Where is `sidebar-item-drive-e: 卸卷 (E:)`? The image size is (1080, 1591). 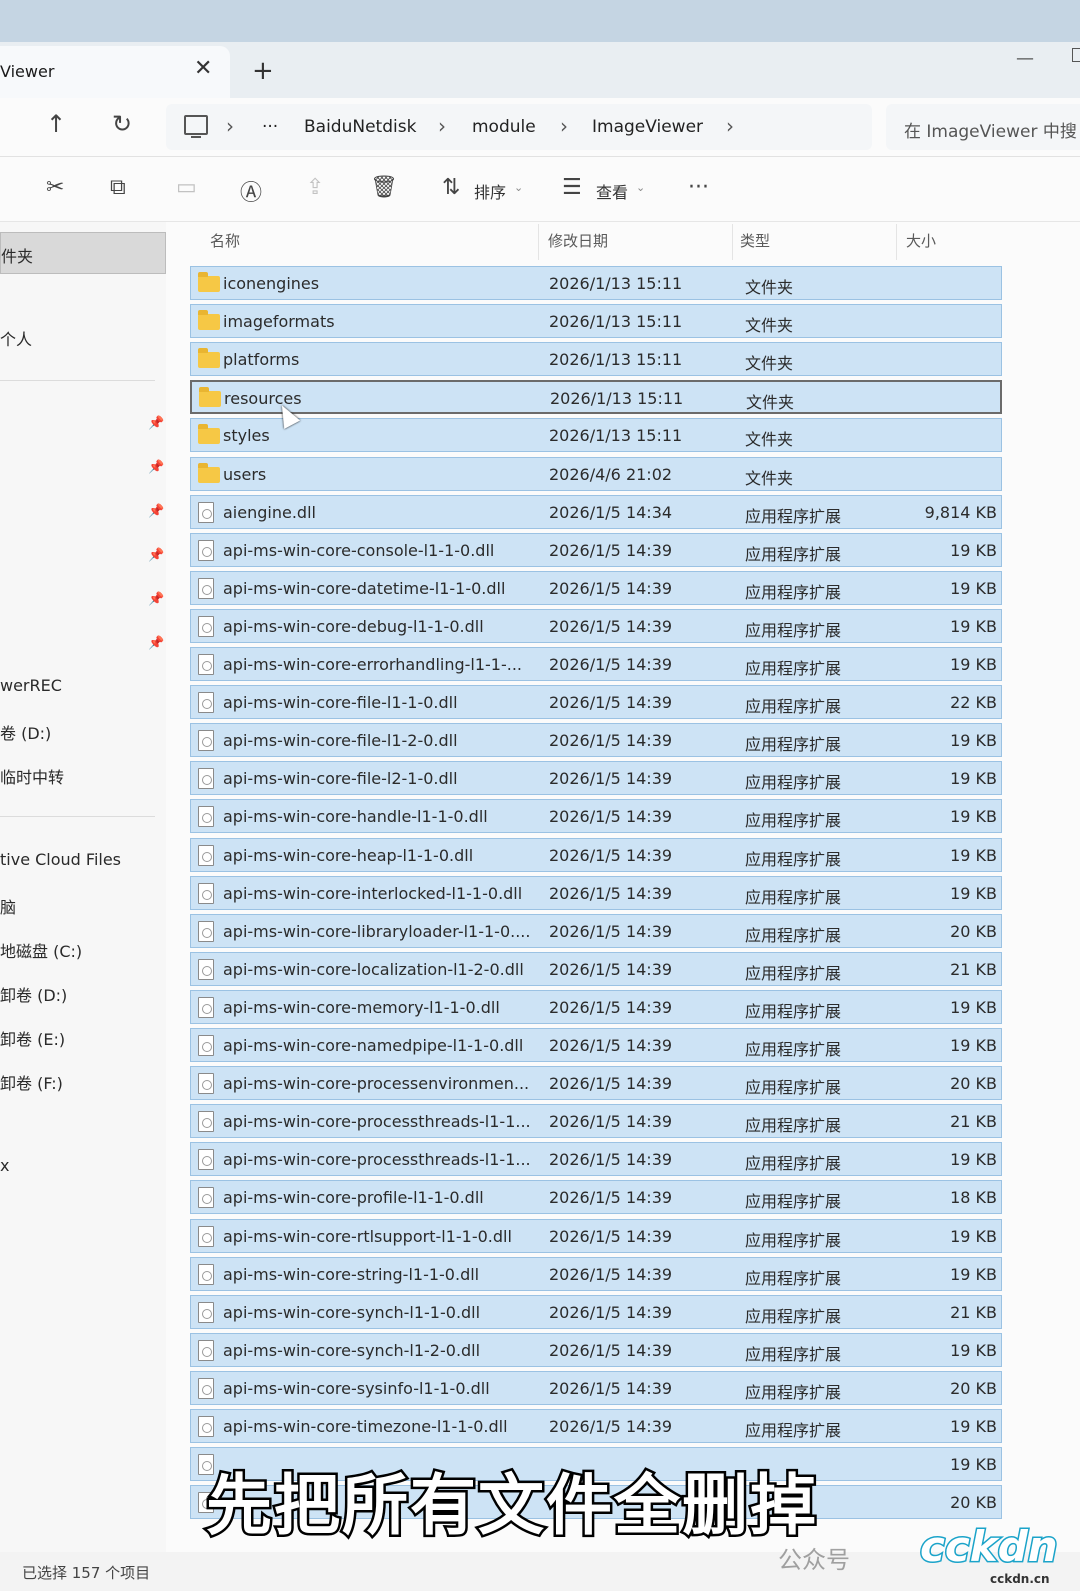
sidebar-item-drive-e: 卸卷 (E:) is located at coordinates (32, 1038).